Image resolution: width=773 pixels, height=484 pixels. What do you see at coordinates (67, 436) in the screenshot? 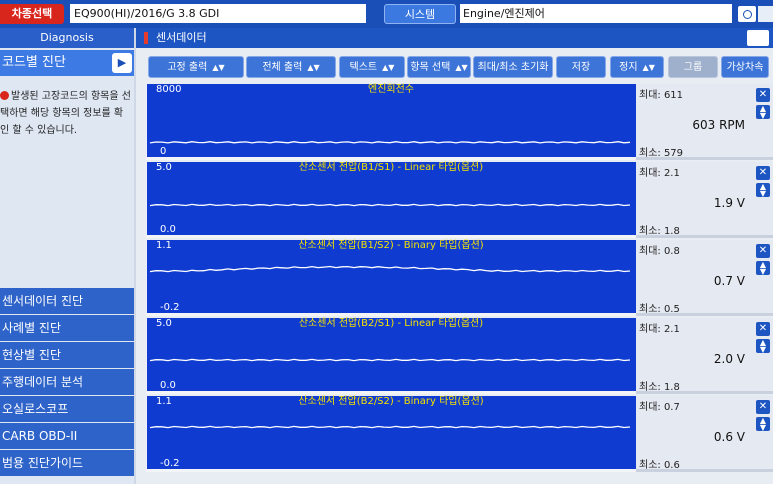
I see `sidebar-item-carb-obd: CARB OBD-II` at bounding box center [67, 436].